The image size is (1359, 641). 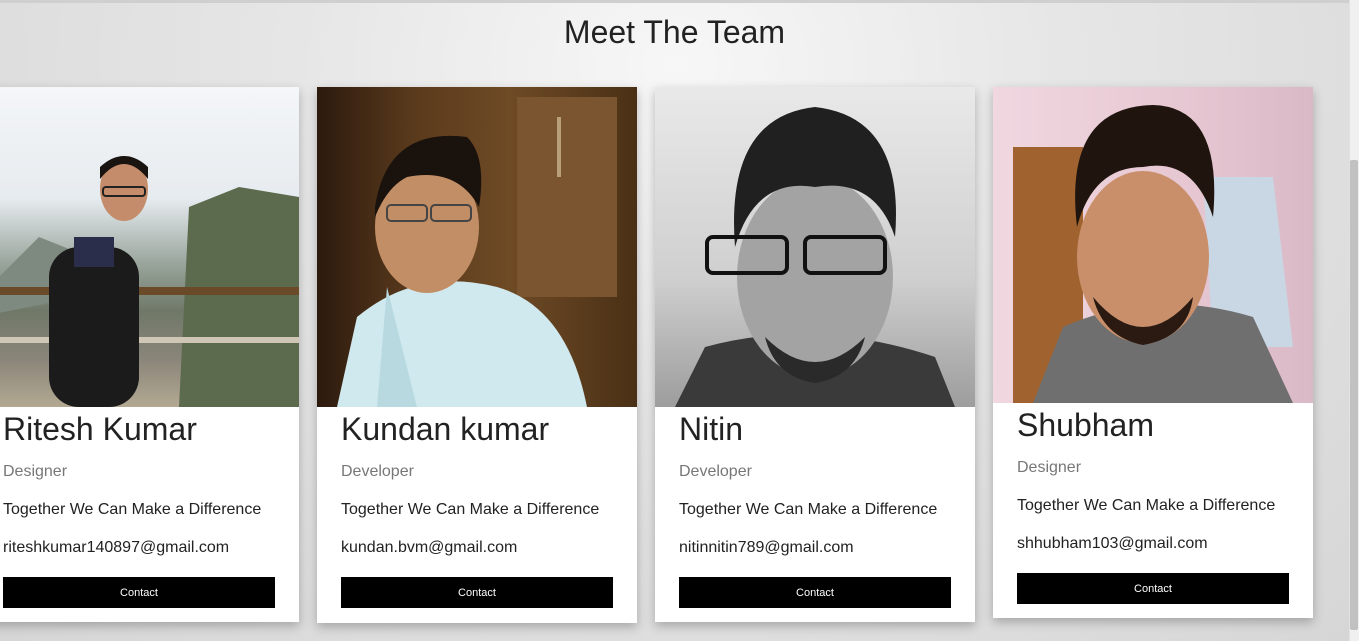 I want to click on member-email: riteshkumar140897@gmail.com, so click(x=116, y=547).